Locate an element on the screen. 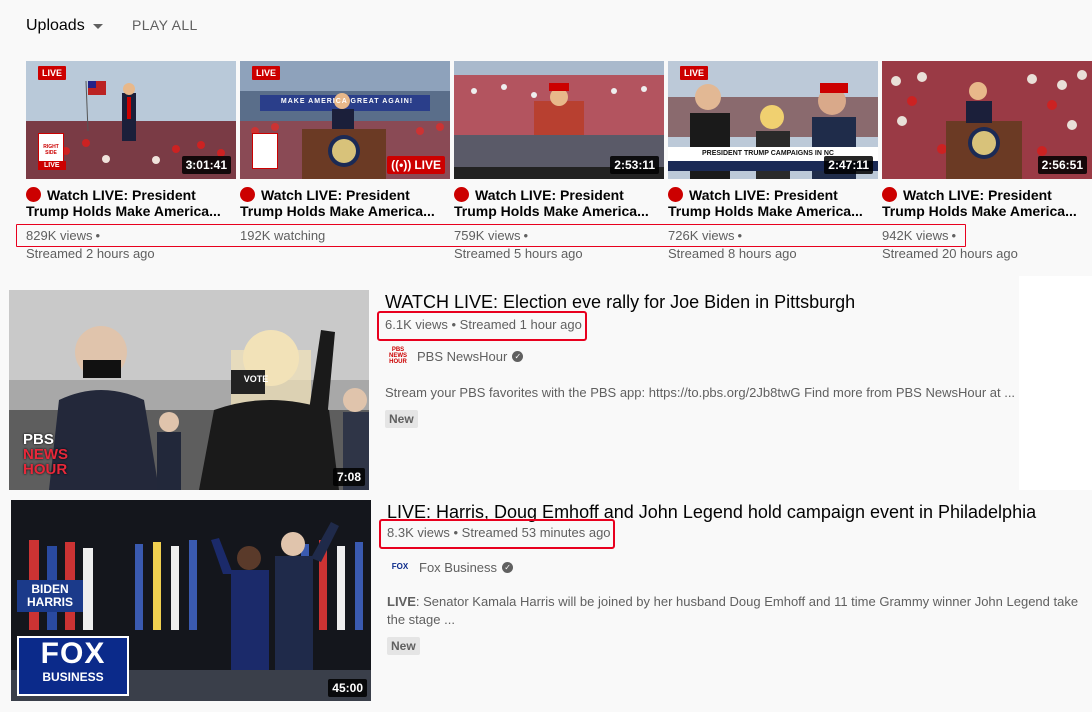  rally-banner-text: MAKE AMERICA GREAT AGAIN! is located at coordinates (347, 101).